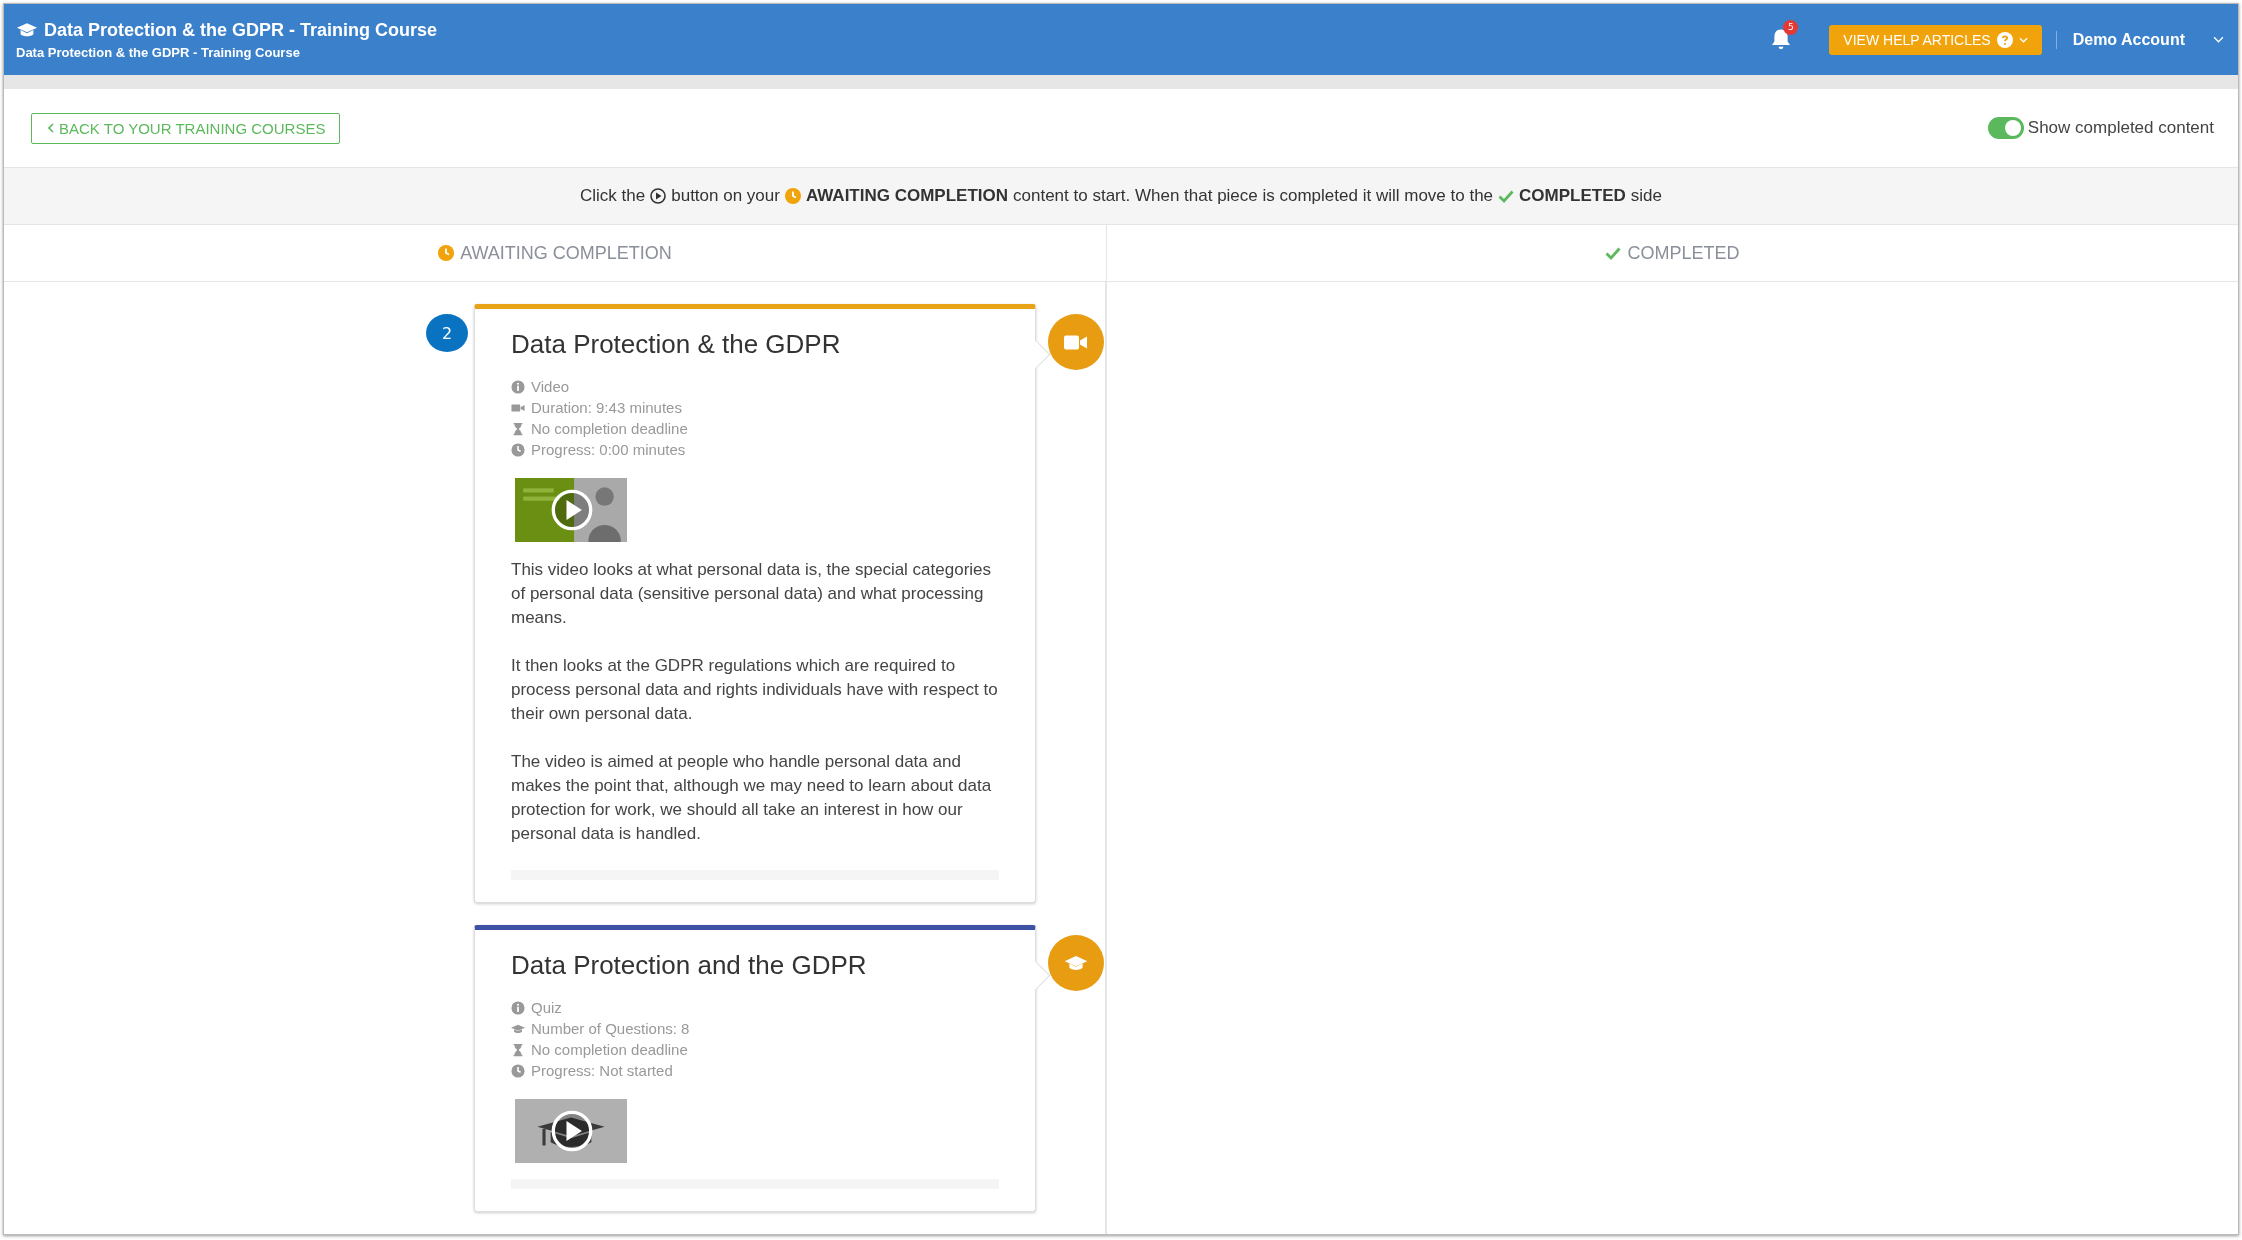  Describe the element at coordinates (158, 52) in the screenshot. I see `course-subtitle: Data Protection & the GDPR - Training Course` at that location.